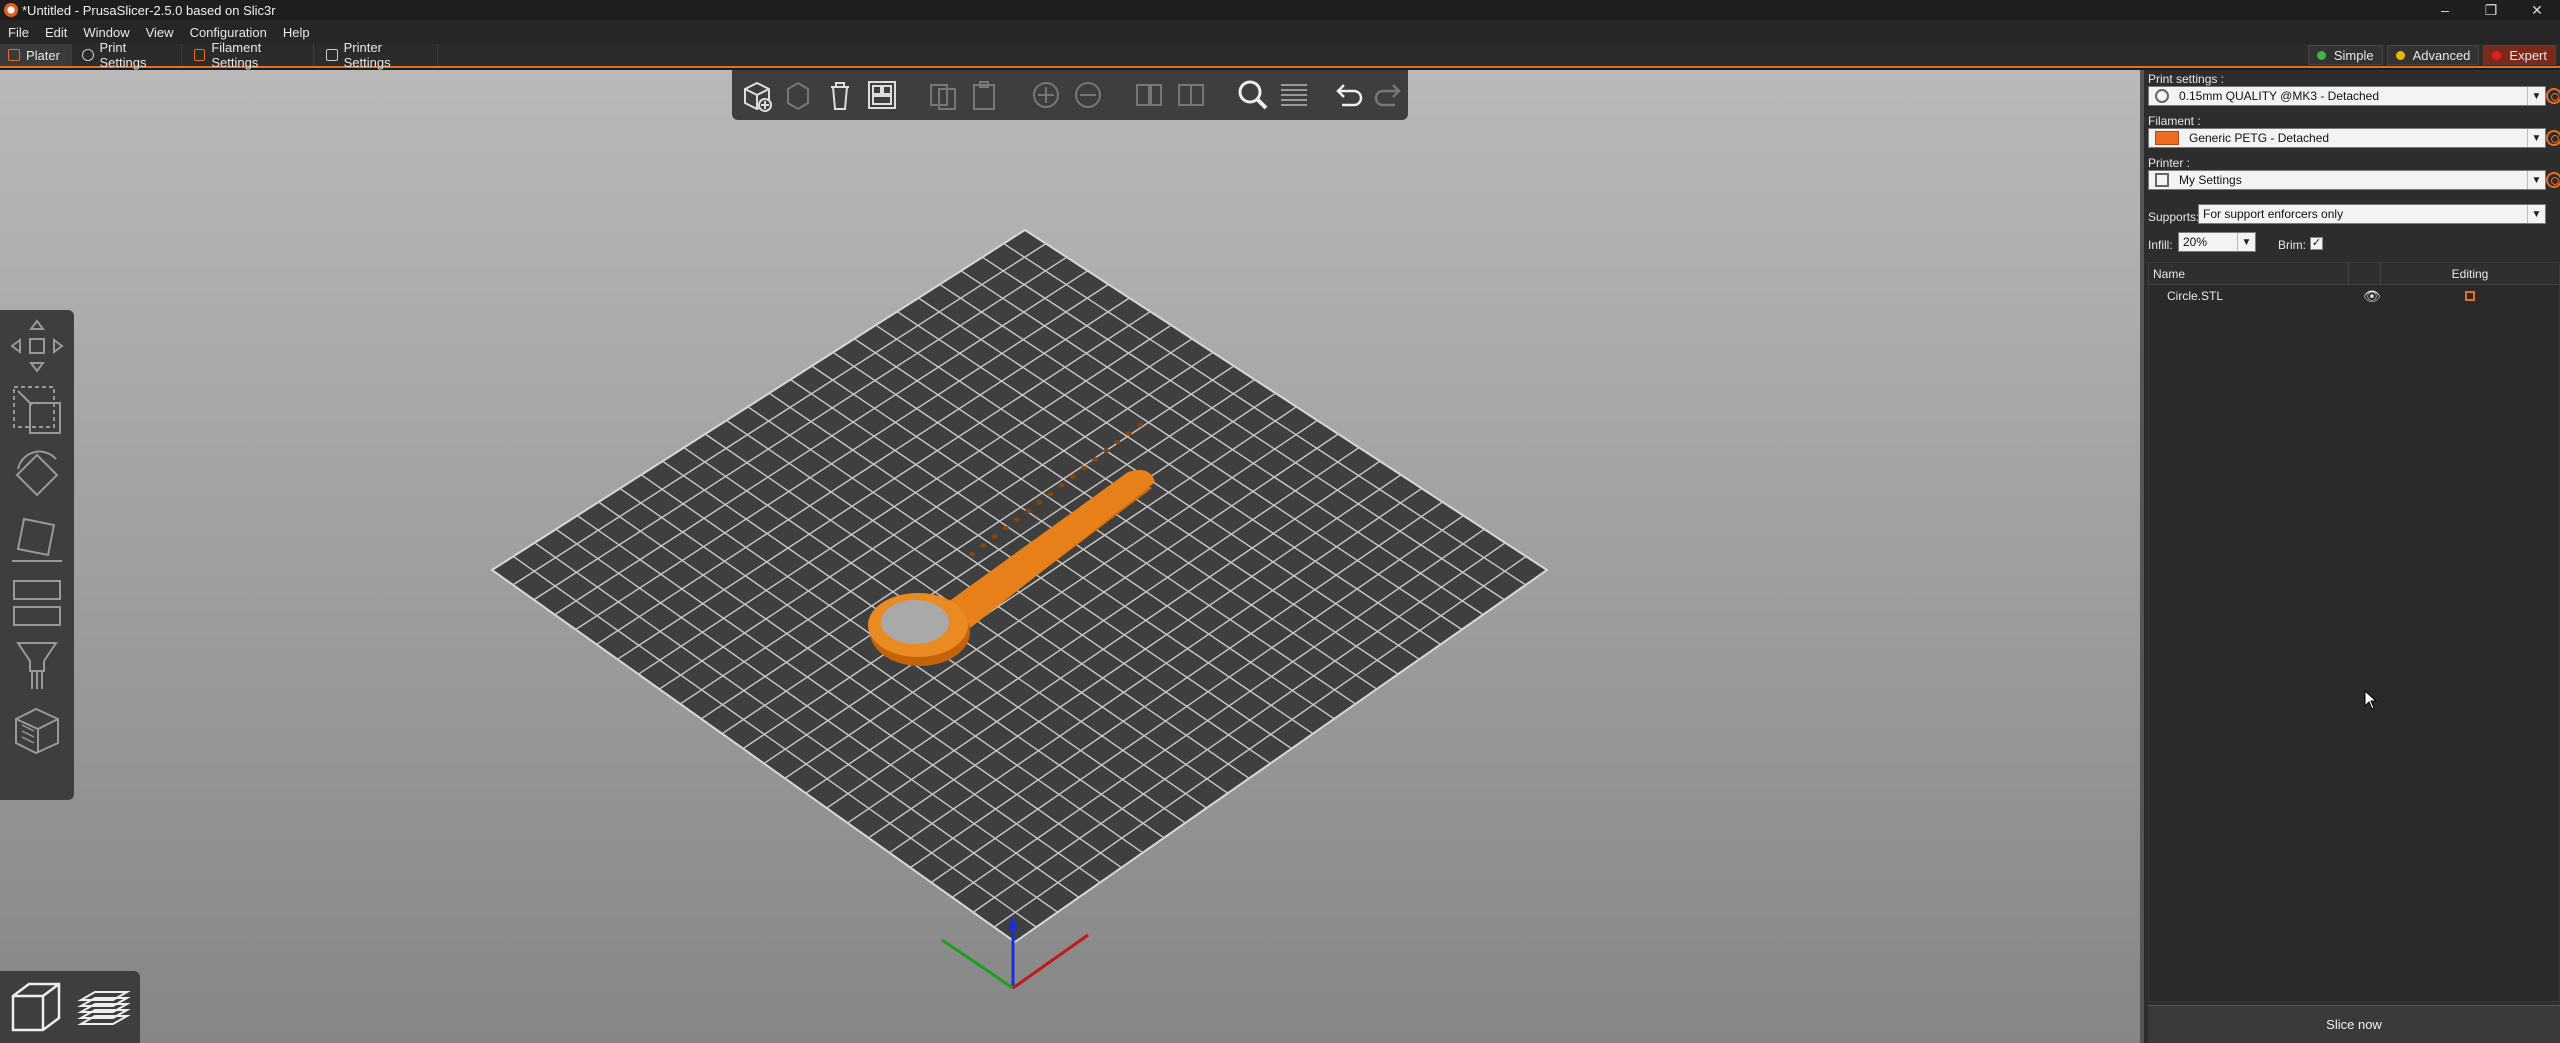 Image resolution: width=2560 pixels, height=1043 pixels. What do you see at coordinates (2537, 10) in the screenshot?
I see `close-button: ✕` at bounding box center [2537, 10].